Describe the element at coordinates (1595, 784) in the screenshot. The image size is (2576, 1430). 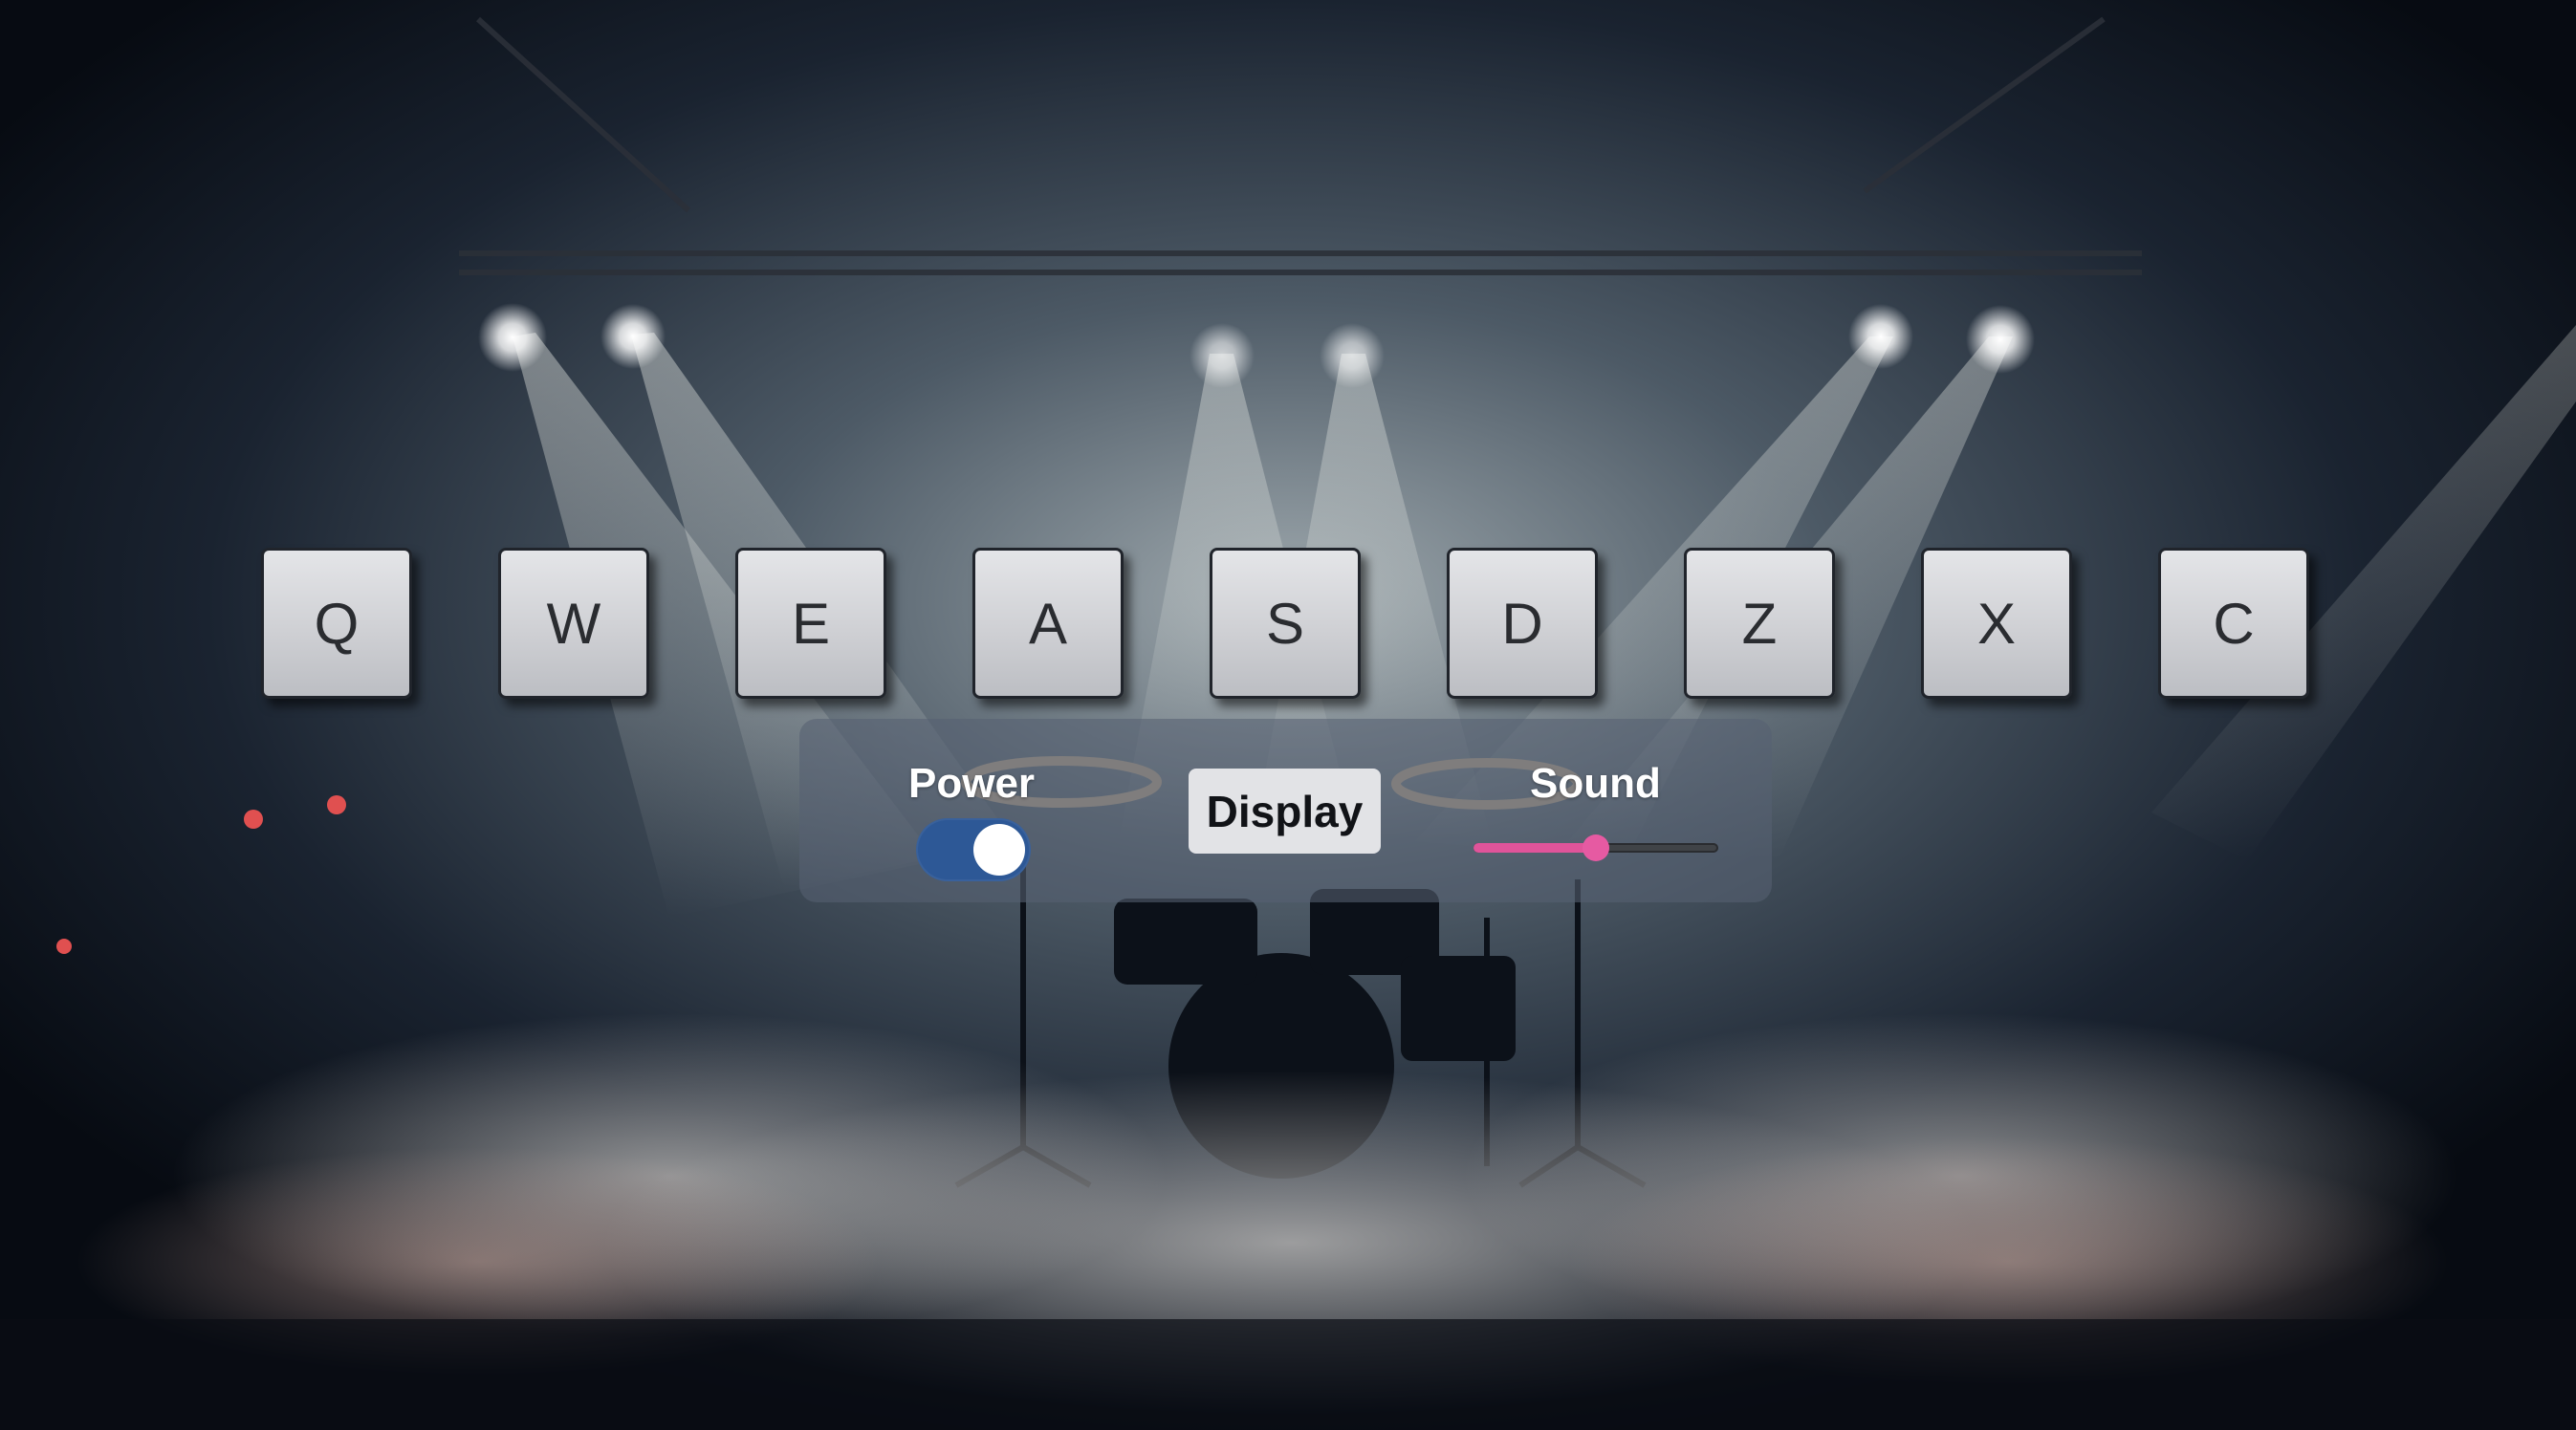
I see `sound-label: Sound` at that location.